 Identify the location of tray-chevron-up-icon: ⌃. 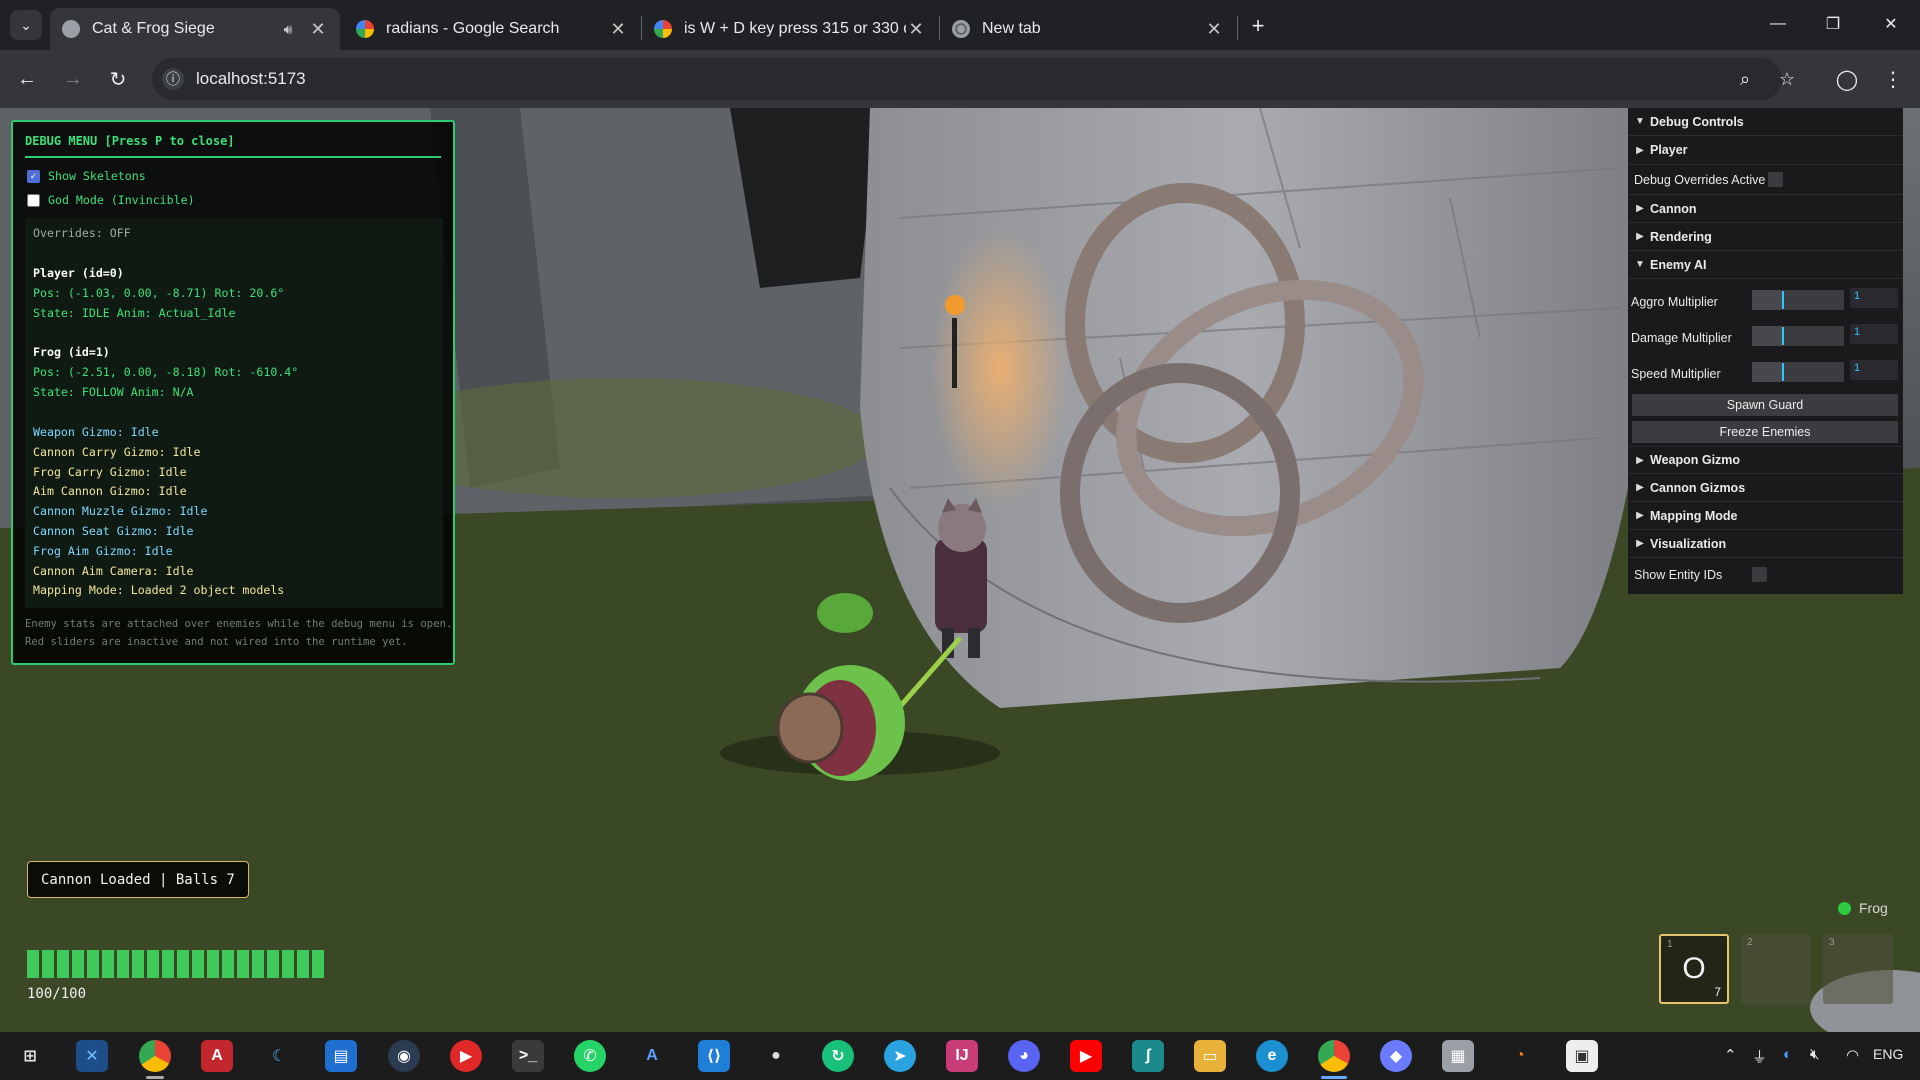
(1730, 1055).